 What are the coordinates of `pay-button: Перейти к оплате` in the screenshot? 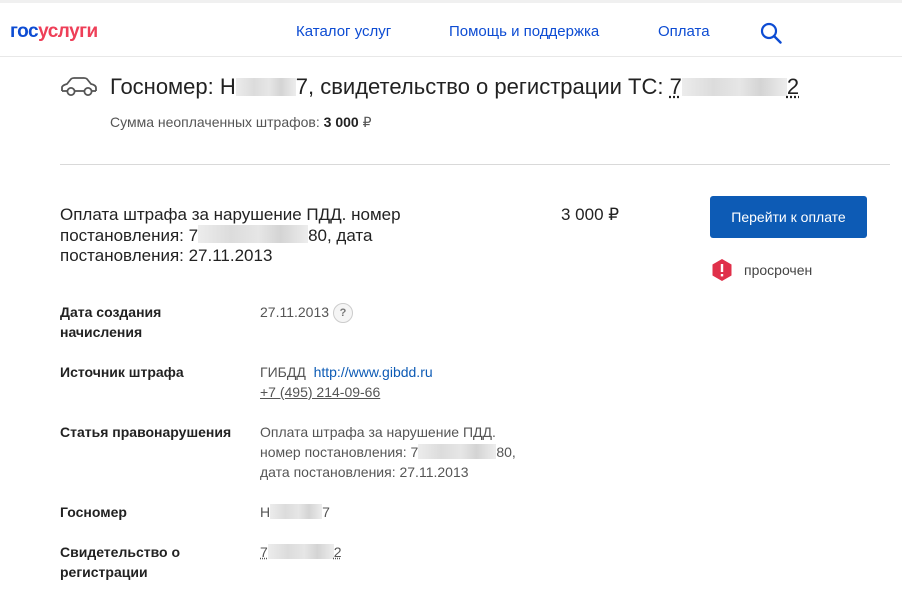 It's located at (788, 217).